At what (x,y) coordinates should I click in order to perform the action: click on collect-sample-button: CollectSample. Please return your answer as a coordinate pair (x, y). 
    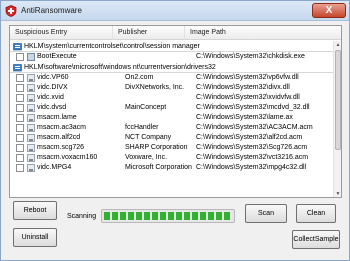
    Looking at the image, I should click on (316, 239).